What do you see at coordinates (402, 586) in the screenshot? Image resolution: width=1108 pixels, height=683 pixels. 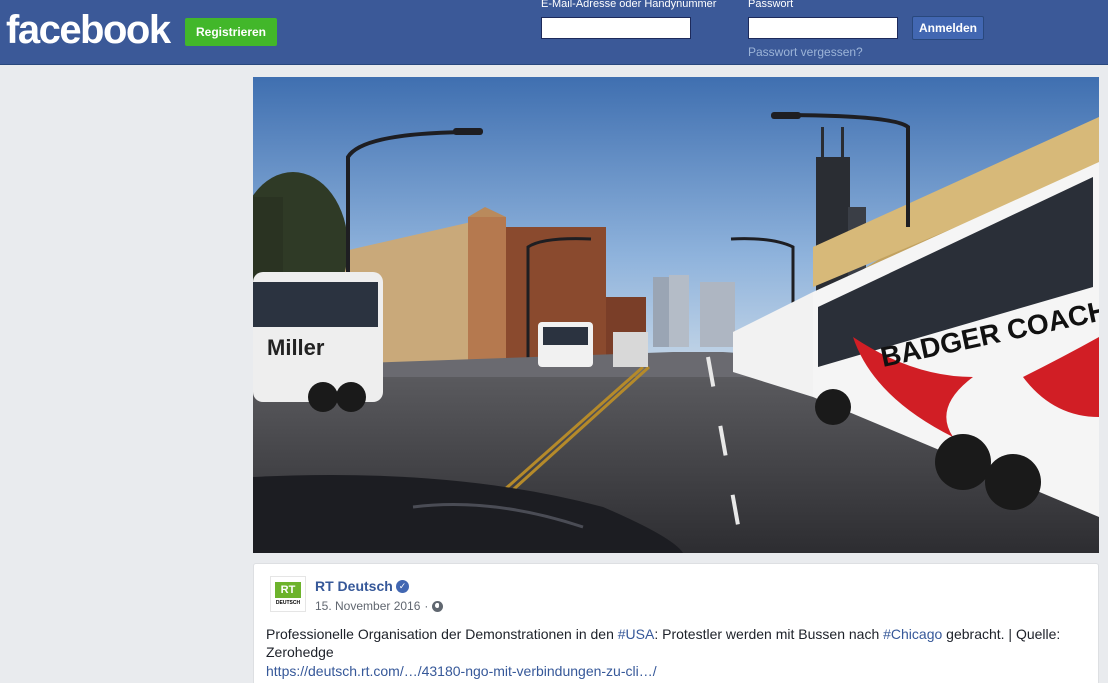 I see `verified-badge-icon: ✓` at bounding box center [402, 586].